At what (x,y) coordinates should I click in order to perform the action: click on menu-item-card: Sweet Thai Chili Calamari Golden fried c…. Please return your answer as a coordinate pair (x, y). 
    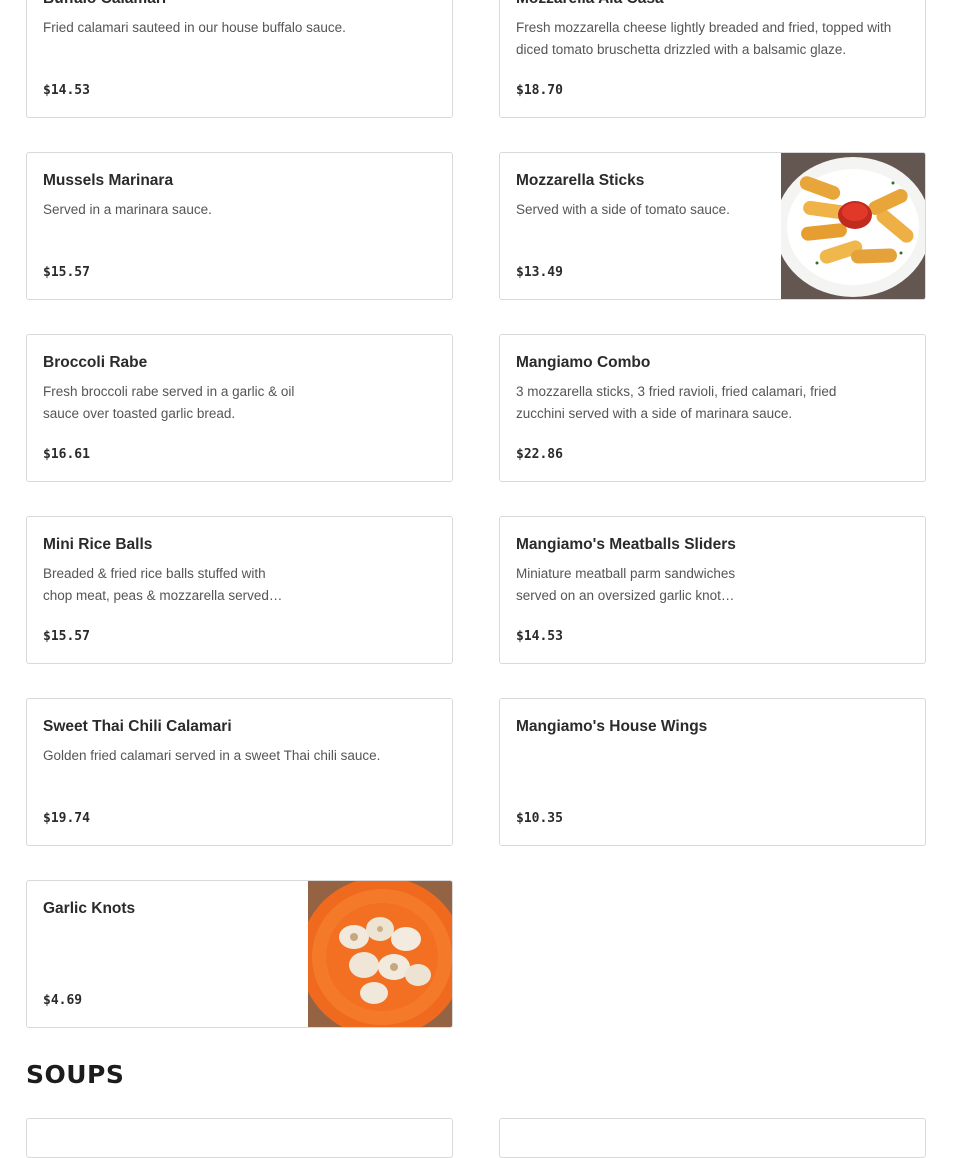
    Looking at the image, I should click on (239, 772).